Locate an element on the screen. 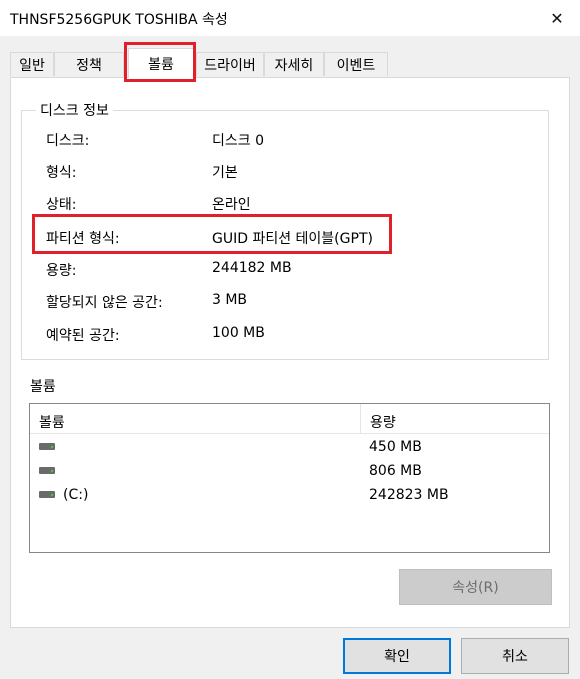 The image size is (580, 679). status-label: 상태: is located at coordinates (61, 205).